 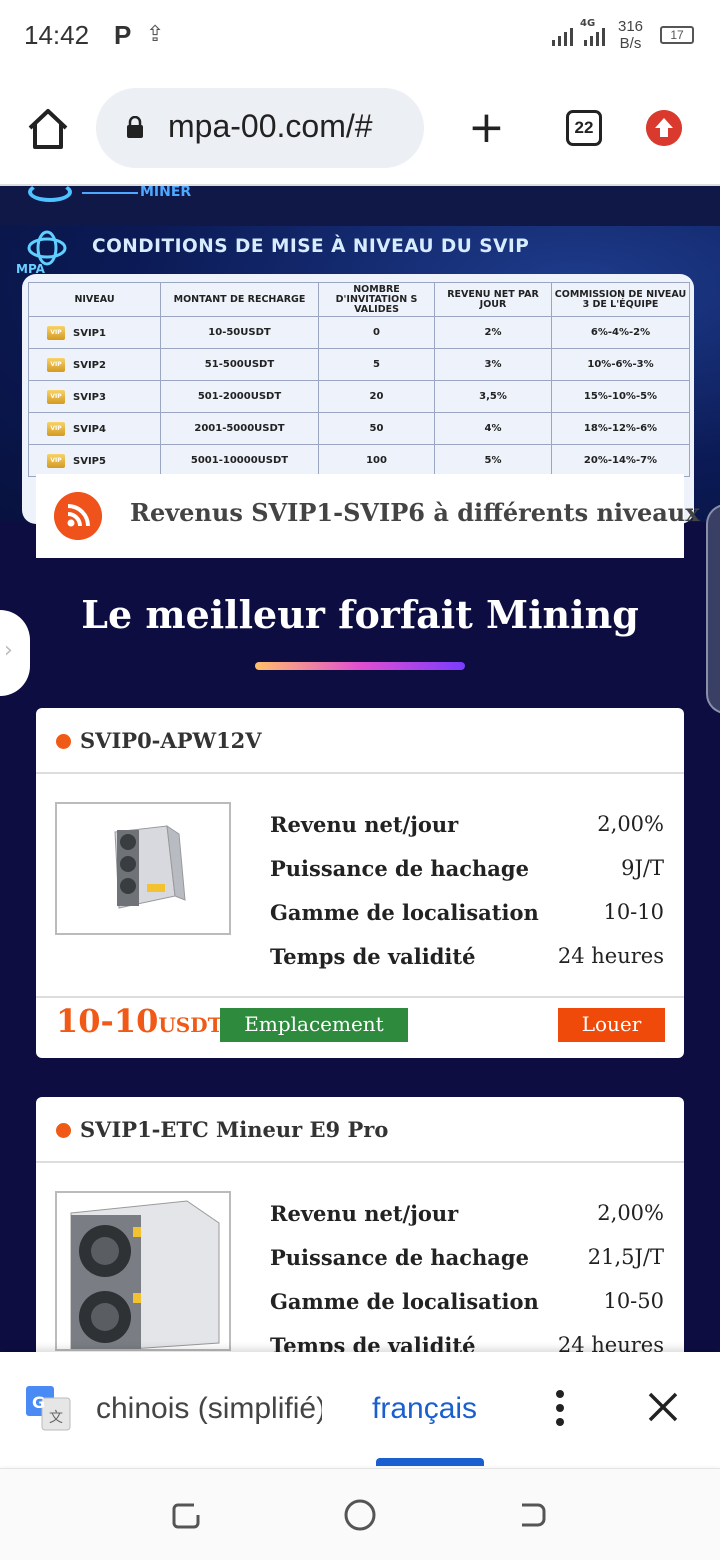 I want to click on svip-table-row: VIP SVIP4 2001-5000USDT 50 4% 18%-12%-6%, so click(x=359, y=428).